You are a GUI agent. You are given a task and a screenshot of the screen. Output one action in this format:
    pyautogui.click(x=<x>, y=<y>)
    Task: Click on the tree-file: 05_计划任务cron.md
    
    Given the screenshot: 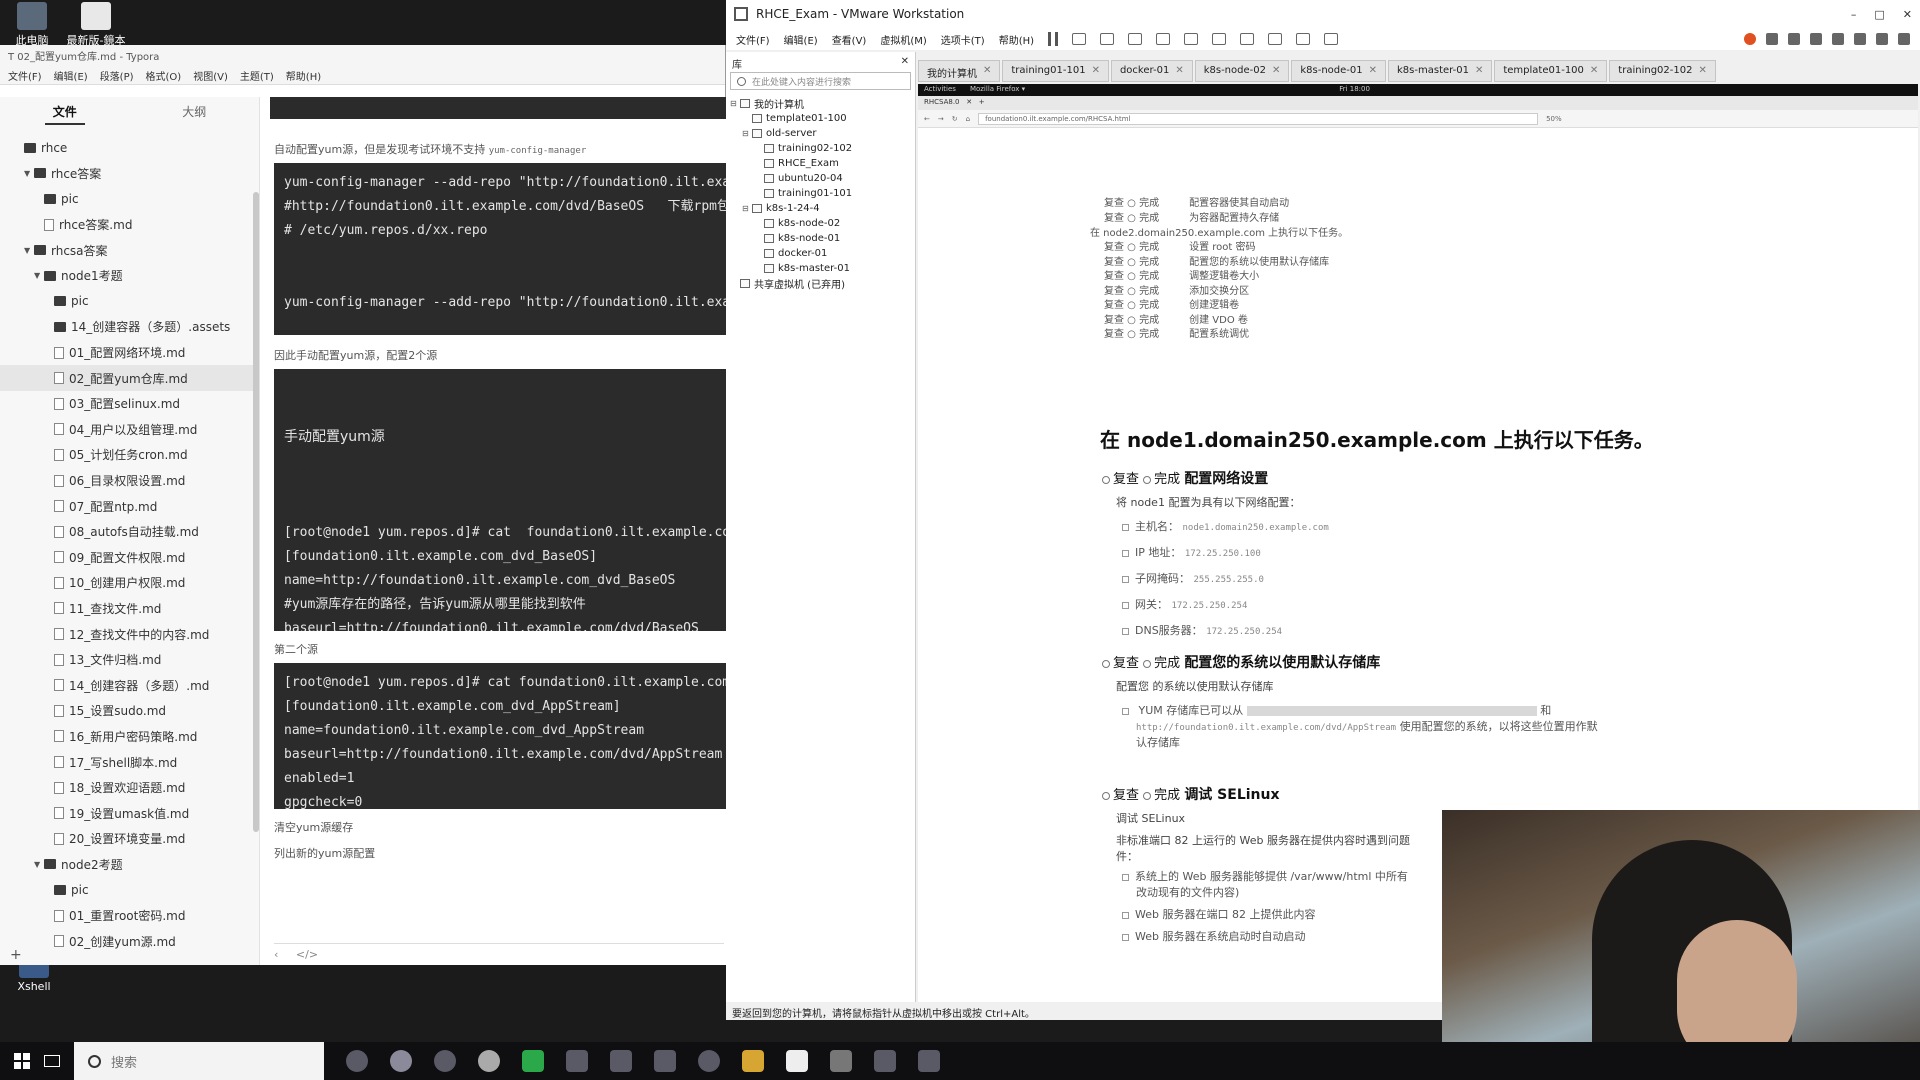 What is the action you would take?
    pyautogui.click(x=129, y=455)
    